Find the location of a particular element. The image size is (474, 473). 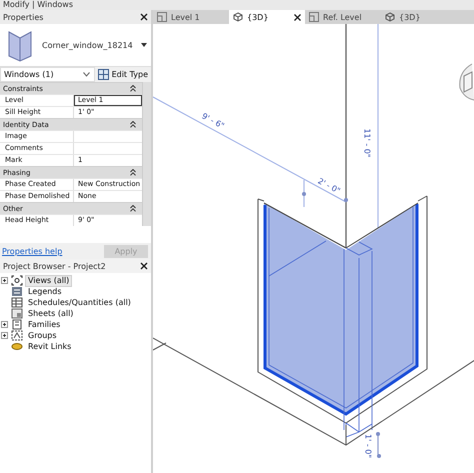

view-tab: Ref. Level is located at coordinates (343, 17).